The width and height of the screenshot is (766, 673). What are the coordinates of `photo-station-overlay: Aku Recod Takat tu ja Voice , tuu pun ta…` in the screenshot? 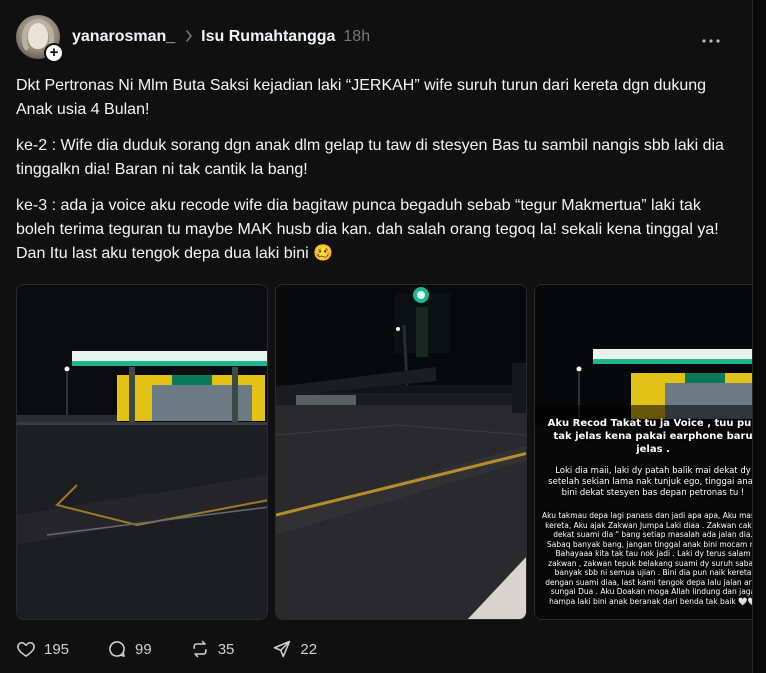 It's located at (643, 452).